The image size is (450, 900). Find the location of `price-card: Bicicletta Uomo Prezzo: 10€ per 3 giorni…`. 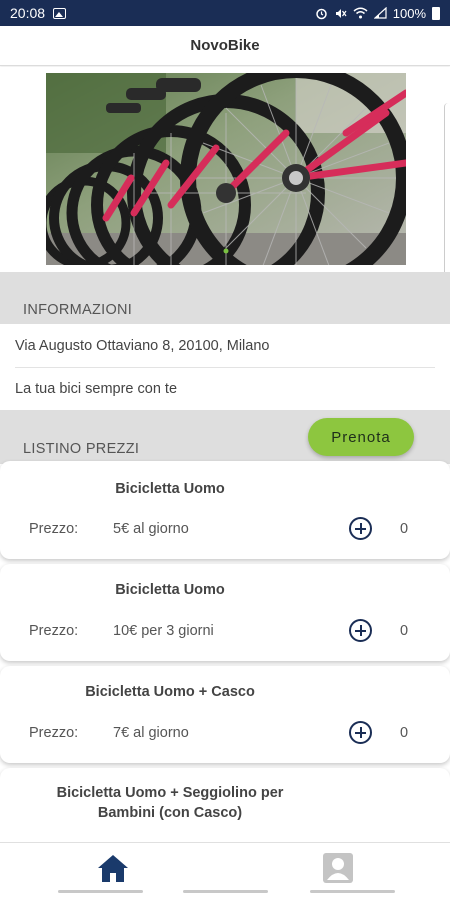

price-card: Bicicletta Uomo Prezzo: 10€ per 3 giorni… is located at coordinates (225, 612).